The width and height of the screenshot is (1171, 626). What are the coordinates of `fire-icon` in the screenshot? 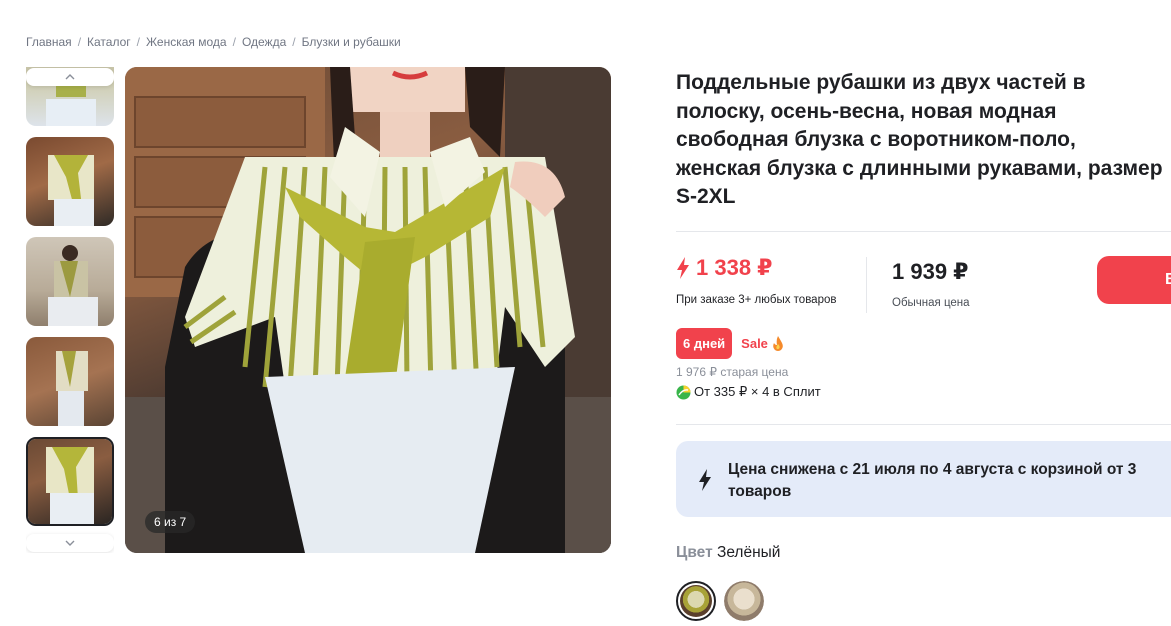 It's located at (778, 343).